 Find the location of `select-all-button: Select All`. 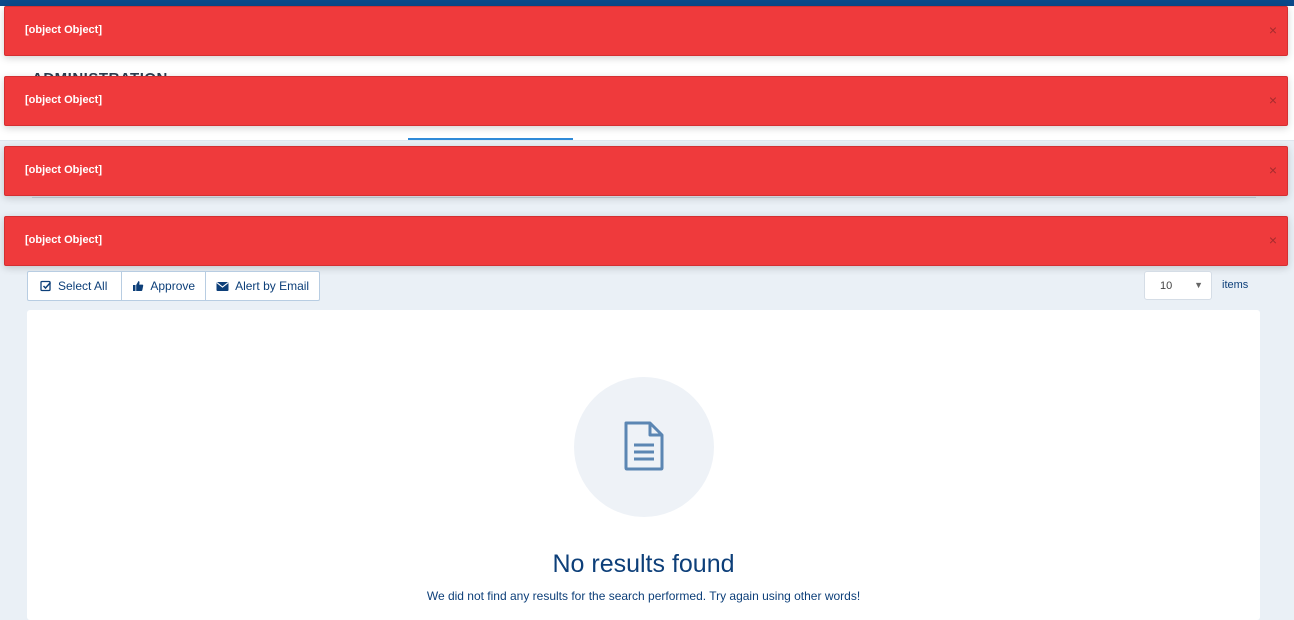

select-all-button: Select All is located at coordinates (75, 286).